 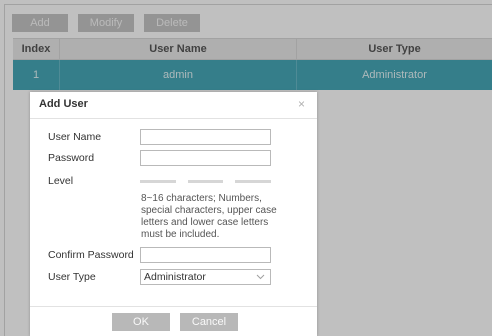 I want to click on user-name-label: User Name, so click(x=75, y=137).